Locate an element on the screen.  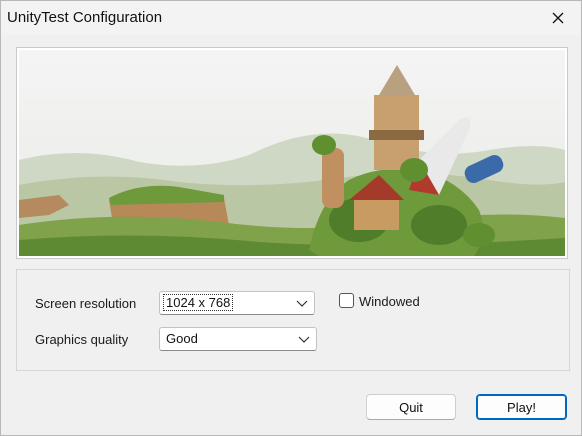
window-title: UnityTest Configuration is located at coordinates (85, 17).